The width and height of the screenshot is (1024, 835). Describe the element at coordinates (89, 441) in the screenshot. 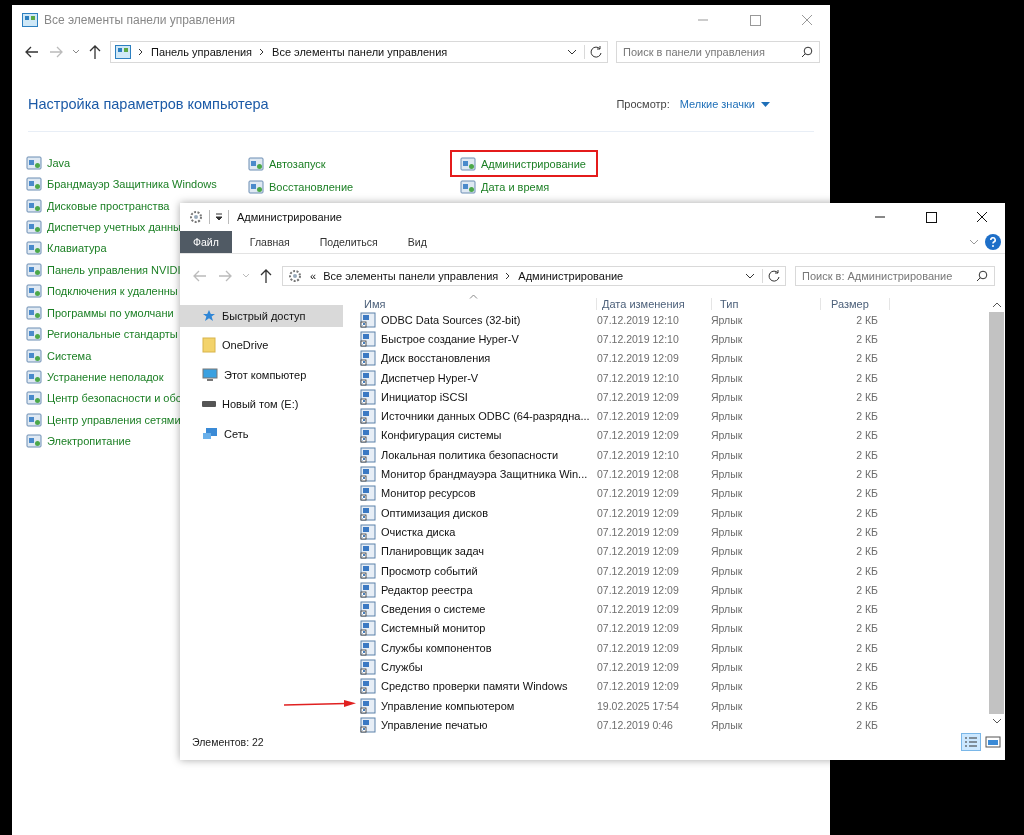

I see `applet-link: Электропитание` at that location.